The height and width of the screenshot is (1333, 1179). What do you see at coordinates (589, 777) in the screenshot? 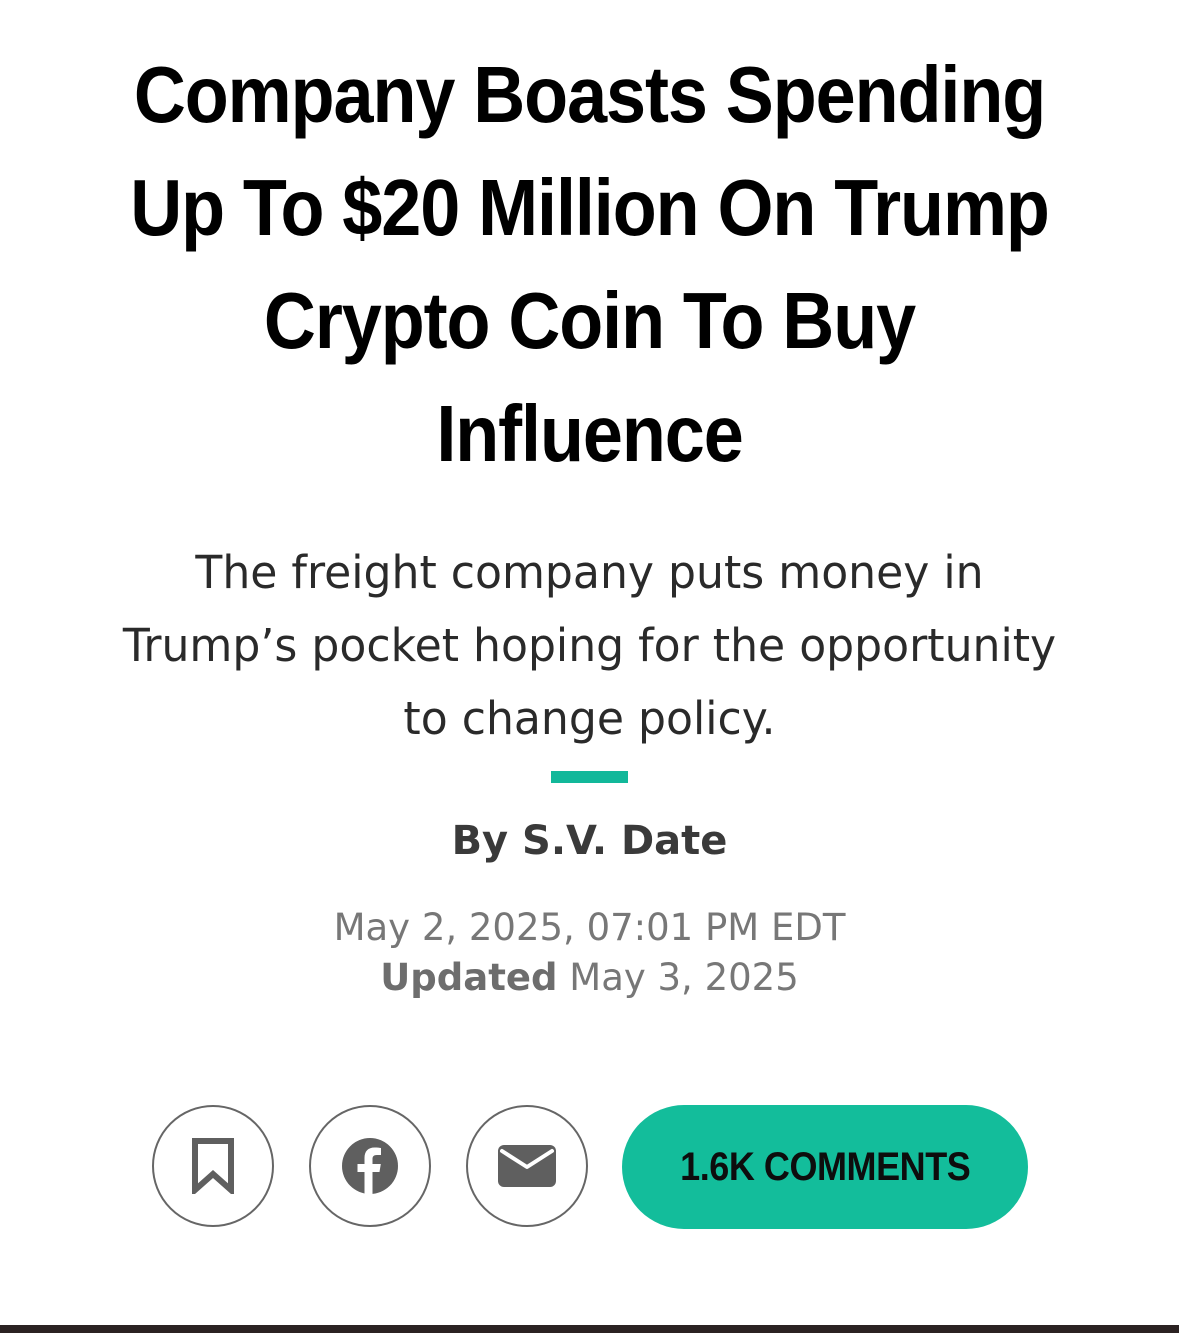
I see `accent-divider` at bounding box center [589, 777].